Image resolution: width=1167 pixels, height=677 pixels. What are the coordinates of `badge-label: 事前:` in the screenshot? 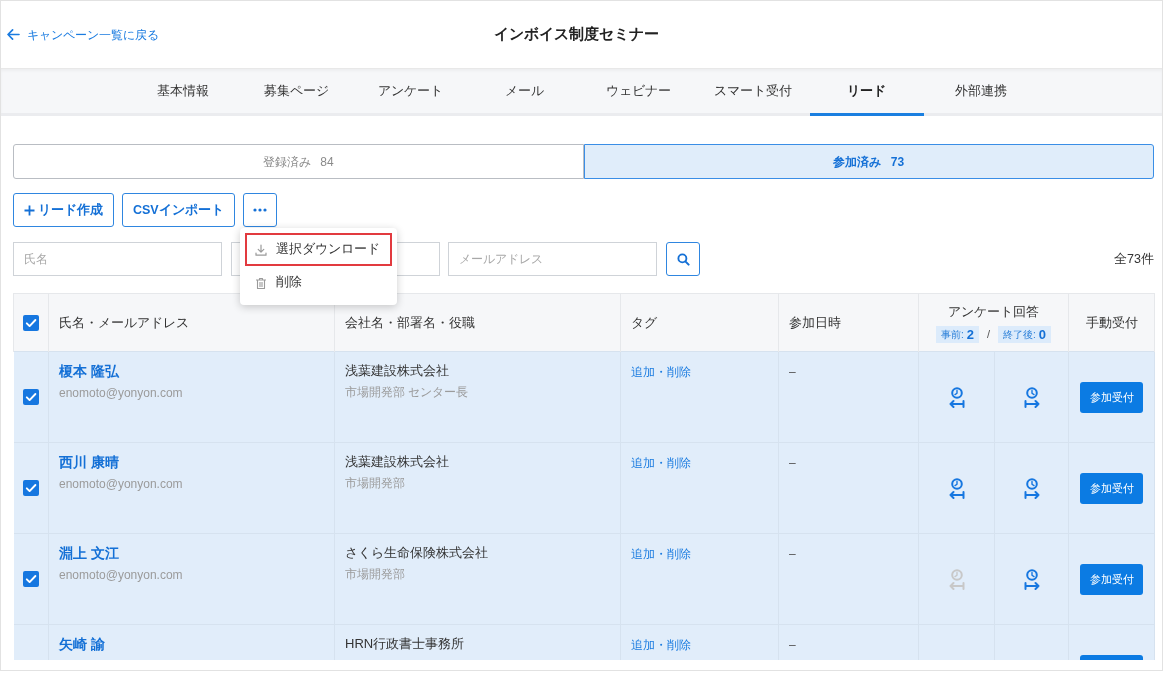 It's located at (952, 334).